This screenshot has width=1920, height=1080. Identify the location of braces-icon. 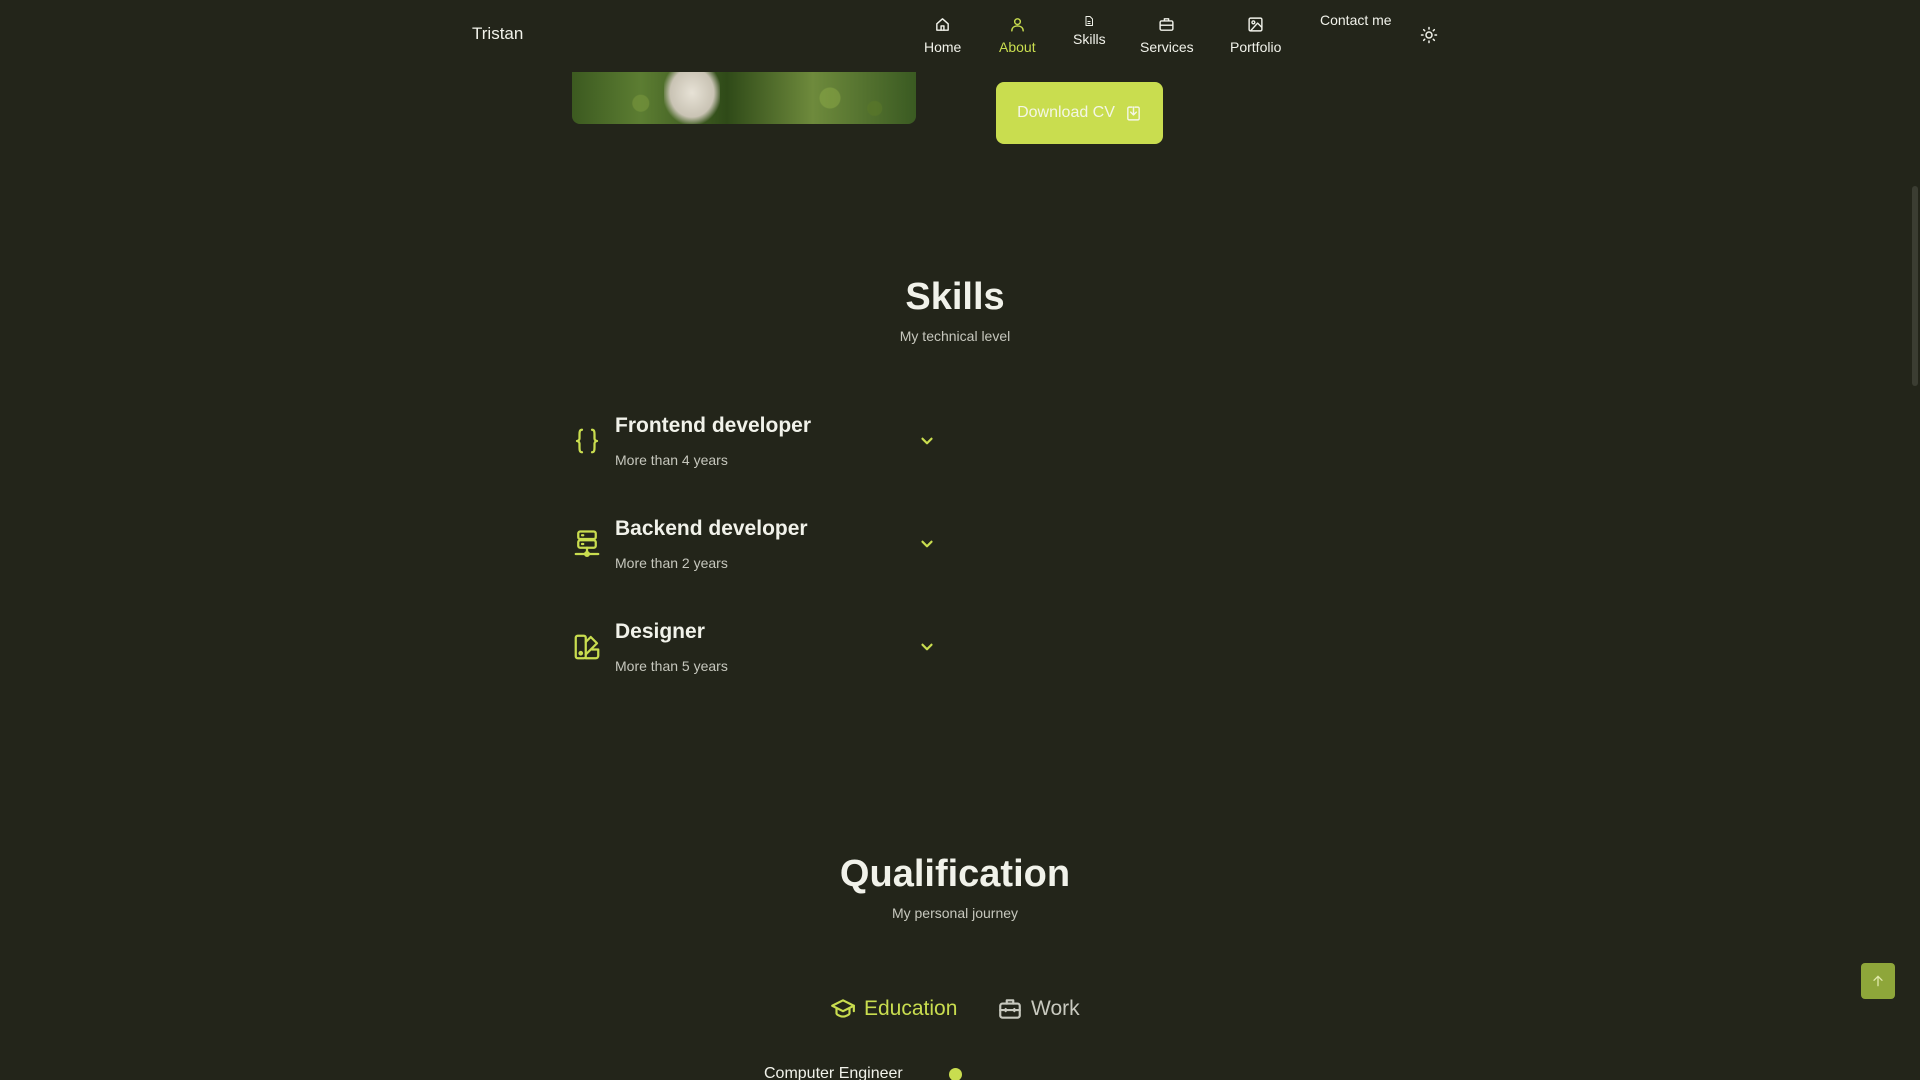
(587, 441).